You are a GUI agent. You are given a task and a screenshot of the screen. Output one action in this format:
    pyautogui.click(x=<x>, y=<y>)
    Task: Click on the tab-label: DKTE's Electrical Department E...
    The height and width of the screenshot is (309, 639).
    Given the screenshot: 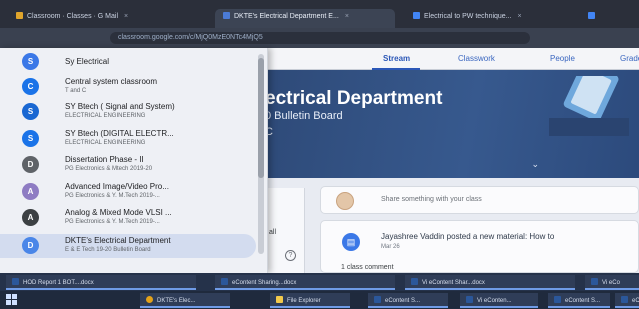 What is the action you would take?
    pyautogui.click(x=286, y=16)
    